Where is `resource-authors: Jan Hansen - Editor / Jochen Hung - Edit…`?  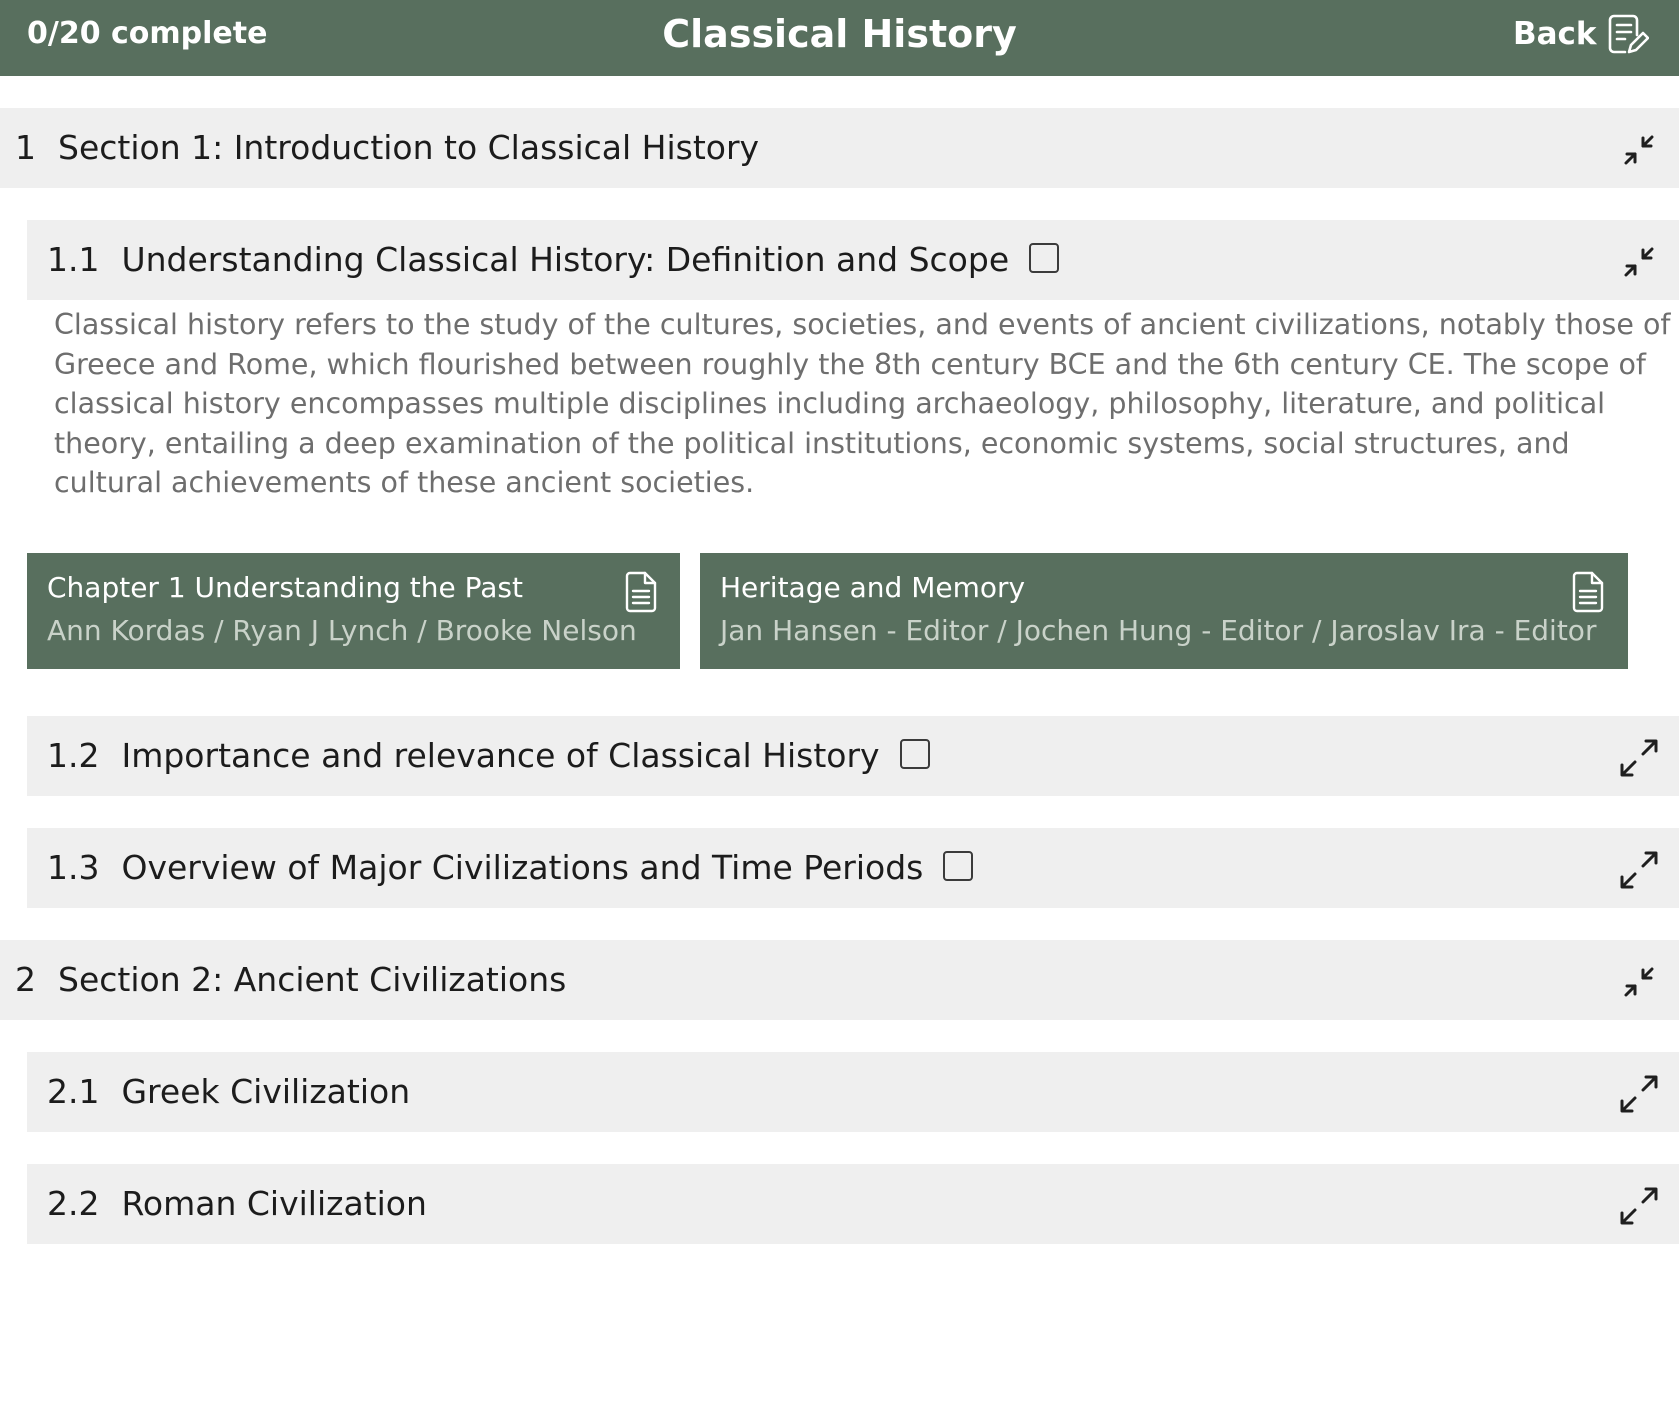
resource-authors: Jan Hansen - Editor / Jochen Hung - Edit… is located at coordinates (1158, 630).